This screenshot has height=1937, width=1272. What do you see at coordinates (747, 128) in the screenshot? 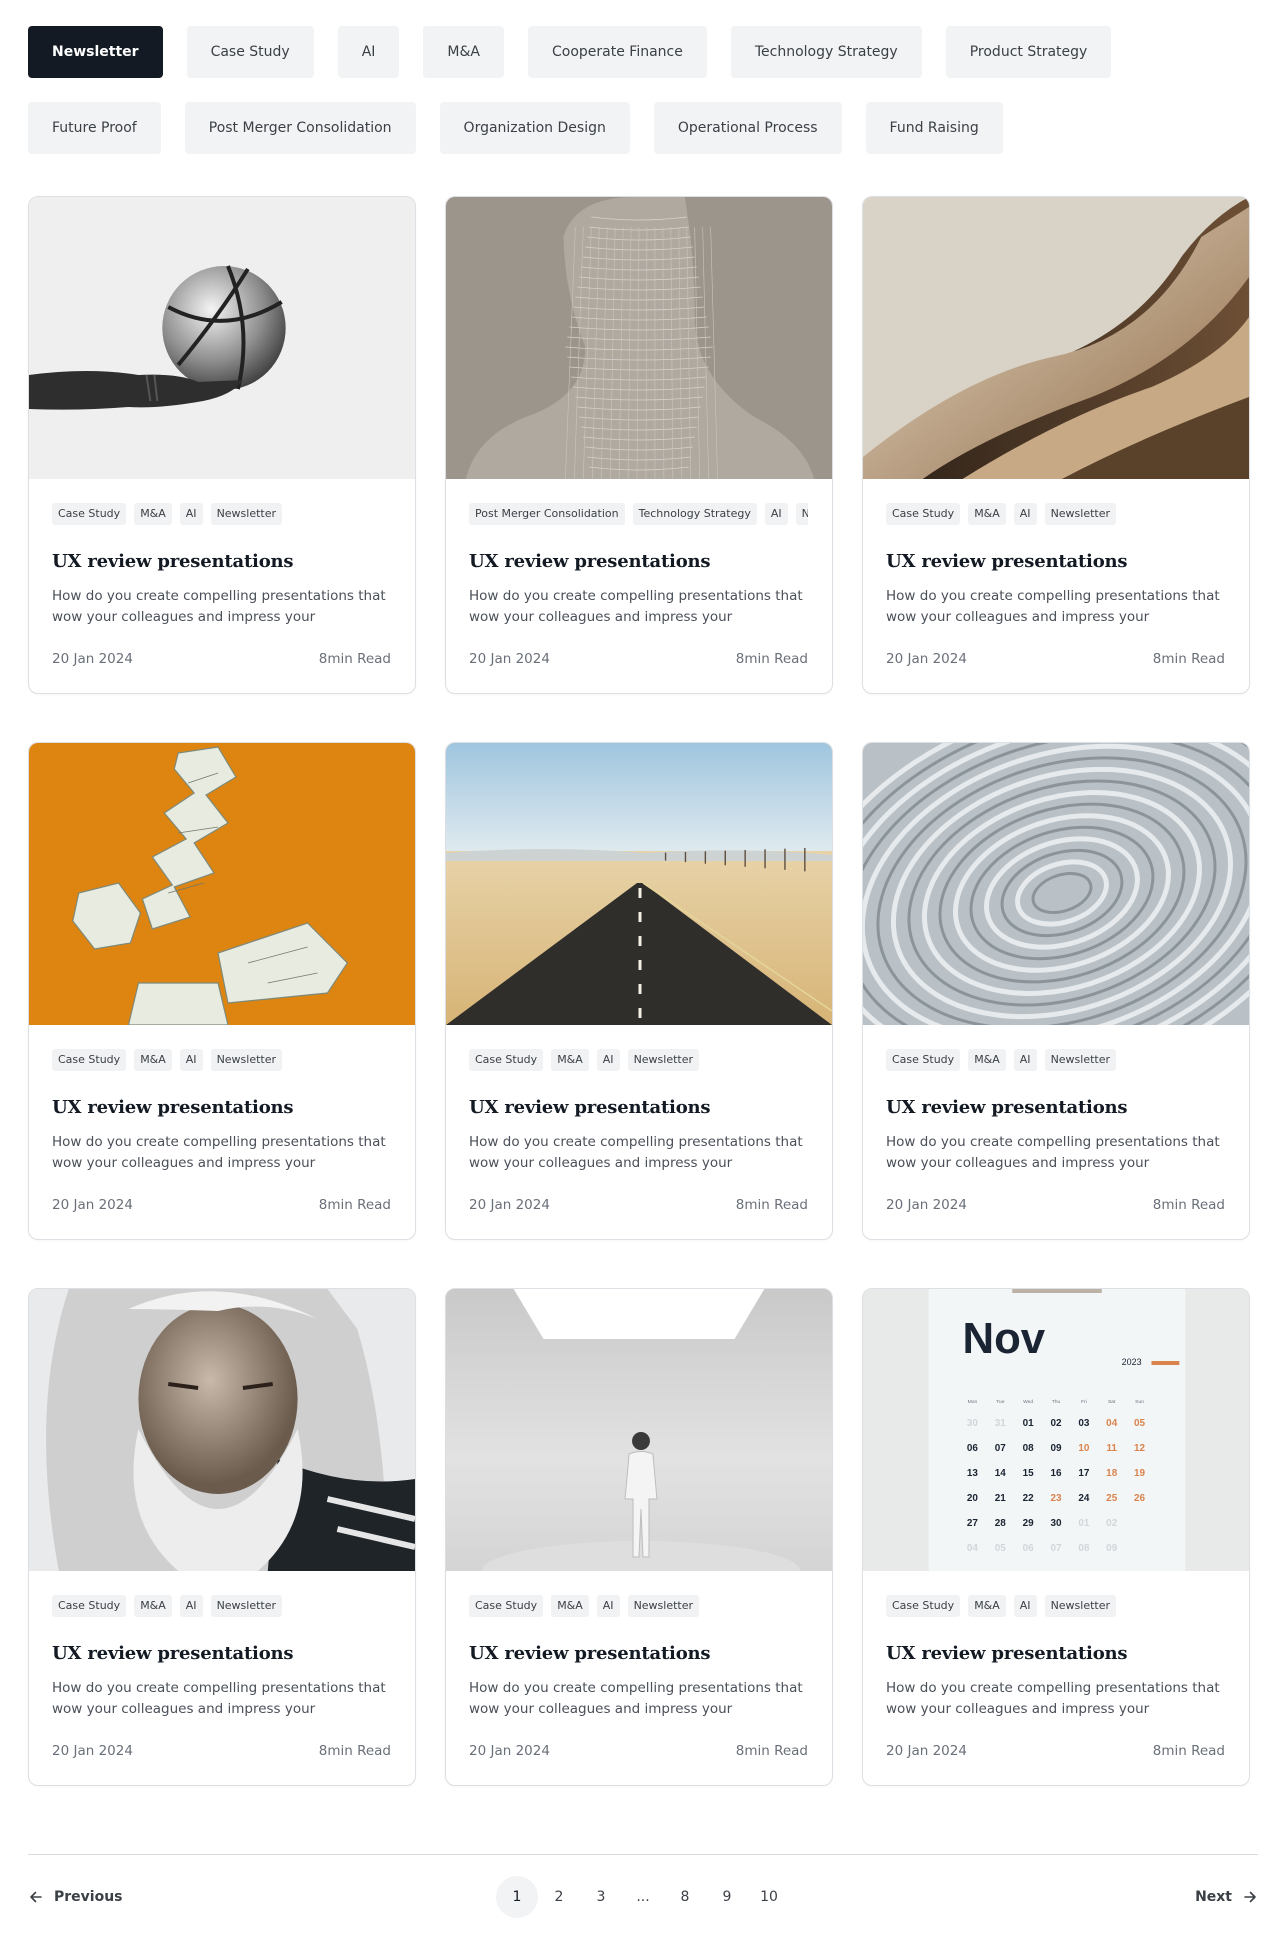
I see `filter-chip-operational-process: Operational Process` at bounding box center [747, 128].